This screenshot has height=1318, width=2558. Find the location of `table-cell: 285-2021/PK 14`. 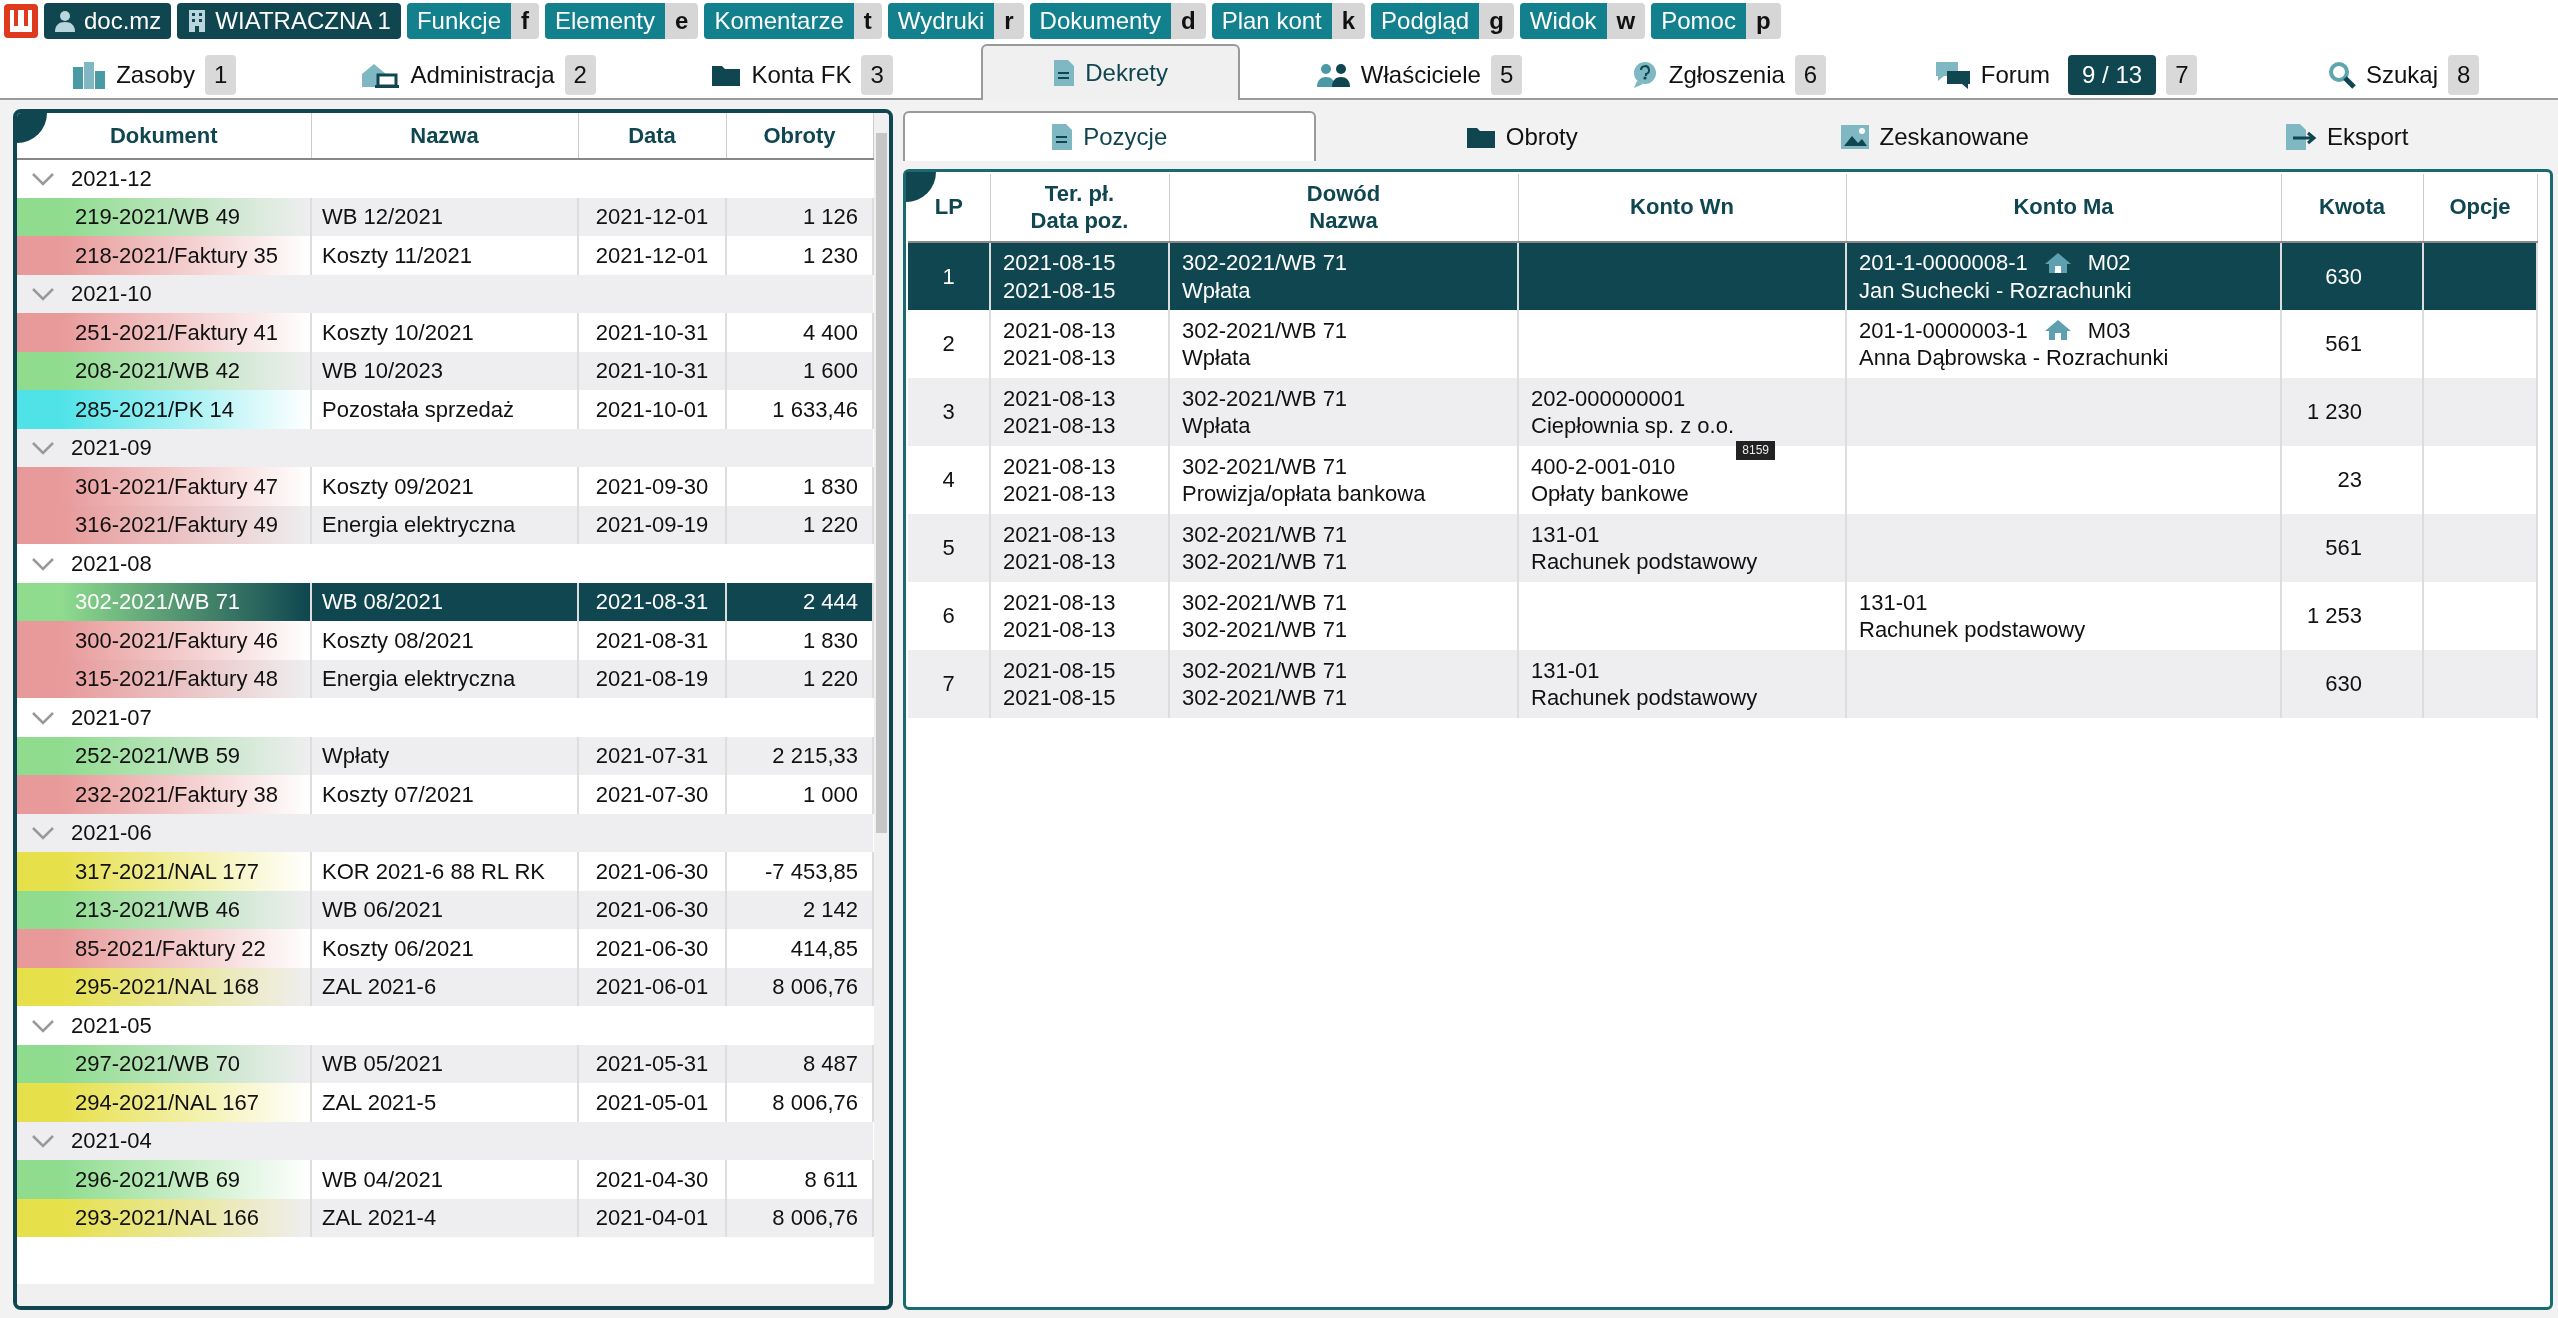

table-cell: 285-2021/PK 14 is located at coordinates (164, 409).